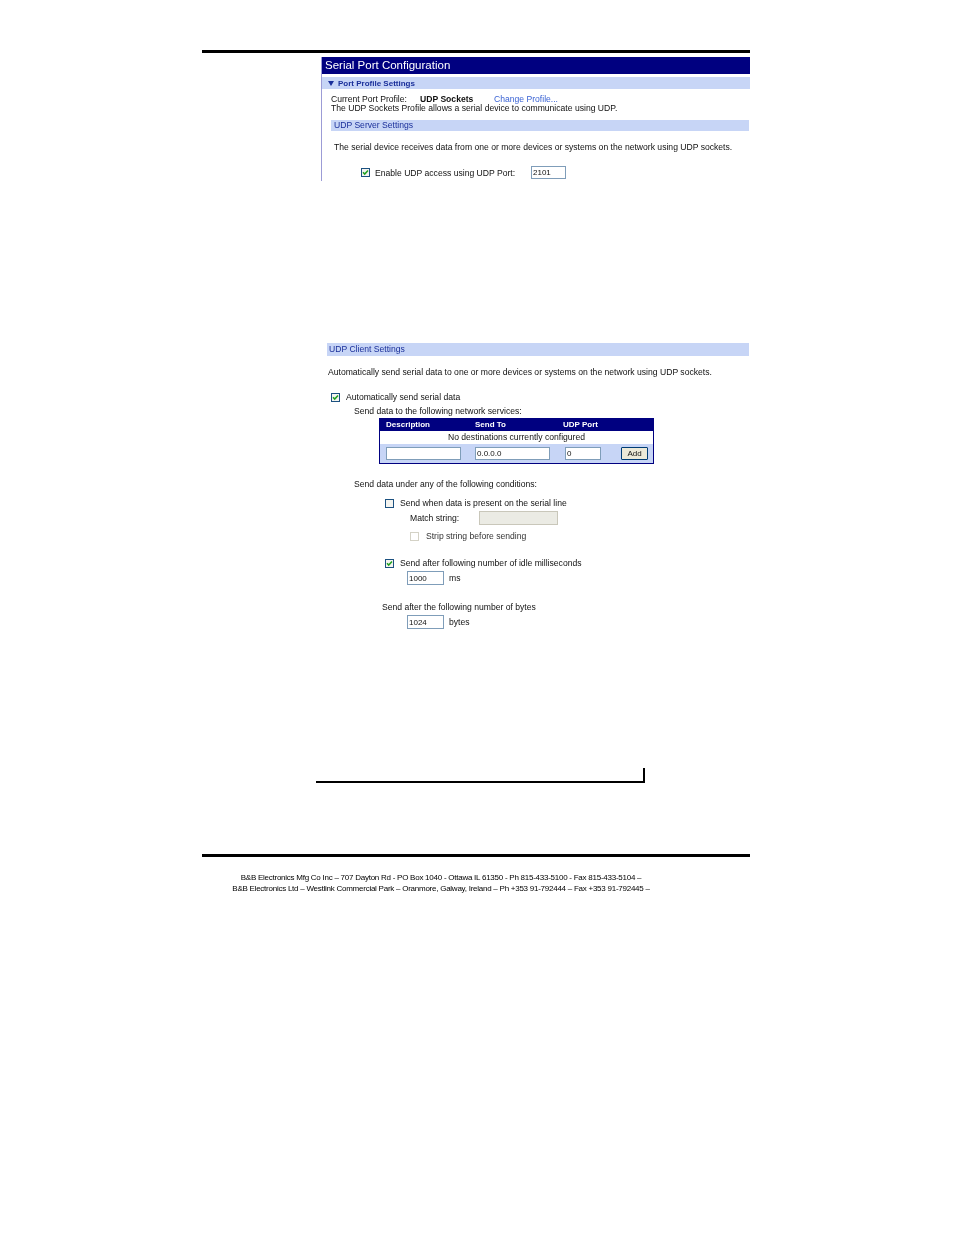 Image resolution: width=954 pixels, height=1235 pixels. Describe the element at coordinates (580, 425) in the screenshot. I see `column-header: UDP Port` at that location.